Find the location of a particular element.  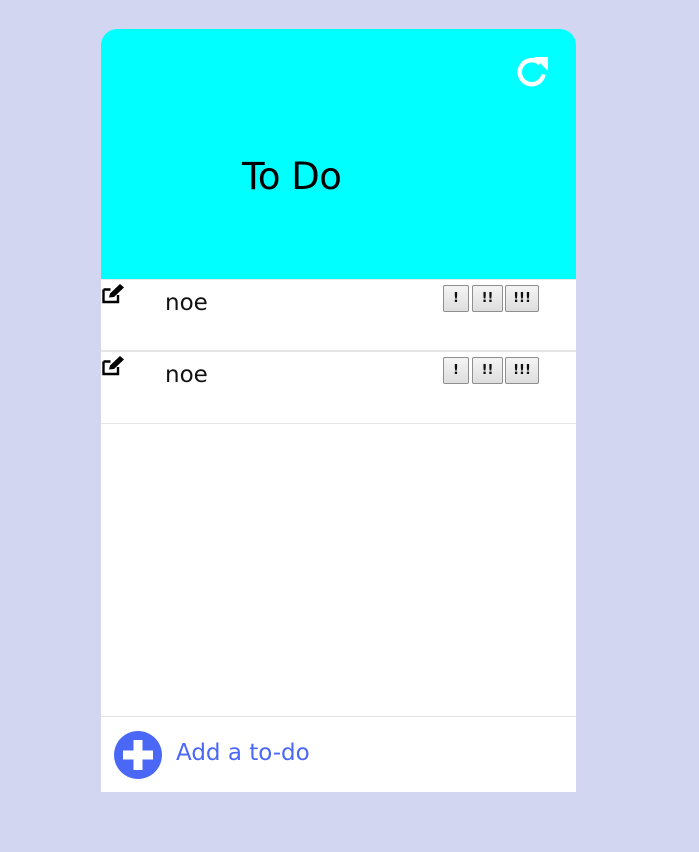

plus-icon is located at coordinates (138, 755).